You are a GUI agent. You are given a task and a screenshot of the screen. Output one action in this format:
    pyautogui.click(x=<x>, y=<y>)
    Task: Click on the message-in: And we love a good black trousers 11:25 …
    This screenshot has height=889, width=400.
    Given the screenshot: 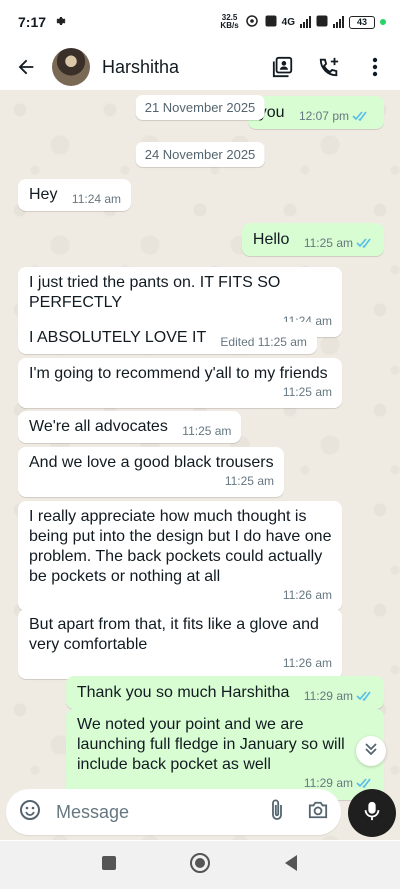 What is the action you would take?
    pyautogui.click(x=151, y=472)
    